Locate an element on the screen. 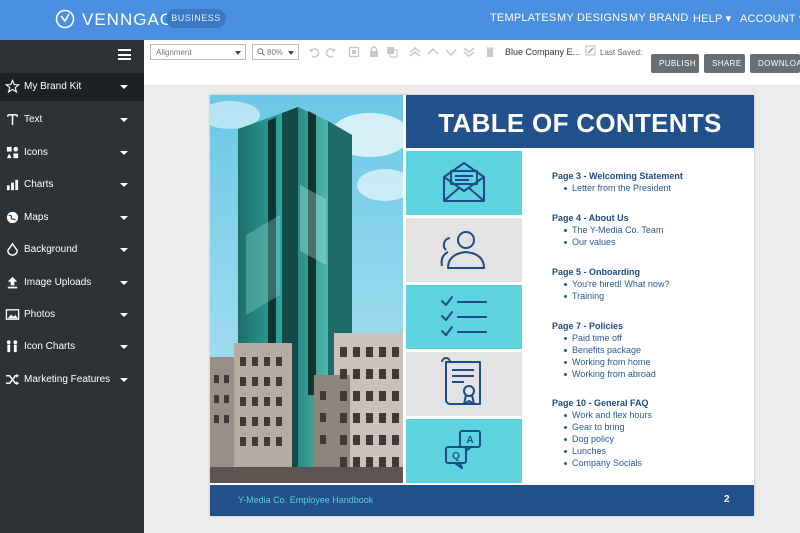 This screenshot has height=533, width=800. toc-item: Our values is located at coordinates (590, 242).